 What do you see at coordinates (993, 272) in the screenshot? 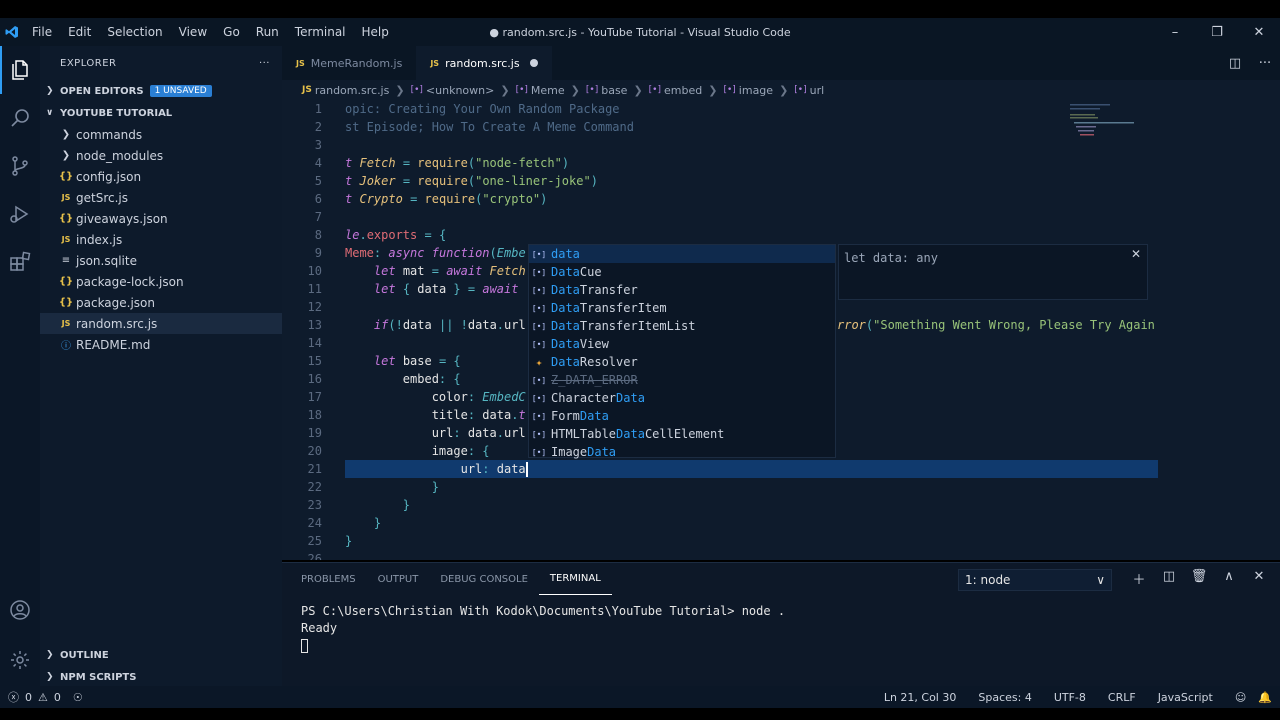
I see `suggestion-detail: let data: any ✕` at bounding box center [993, 272].